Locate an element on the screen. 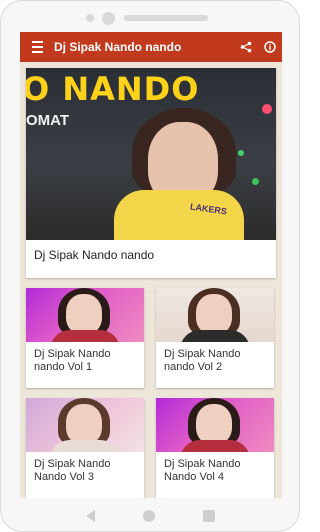 The height and width of the screenshot is (532, 320). track-card-vol-4: Dj Sipak Nando Nando Vol 4 is located at coordinates (215, 448).